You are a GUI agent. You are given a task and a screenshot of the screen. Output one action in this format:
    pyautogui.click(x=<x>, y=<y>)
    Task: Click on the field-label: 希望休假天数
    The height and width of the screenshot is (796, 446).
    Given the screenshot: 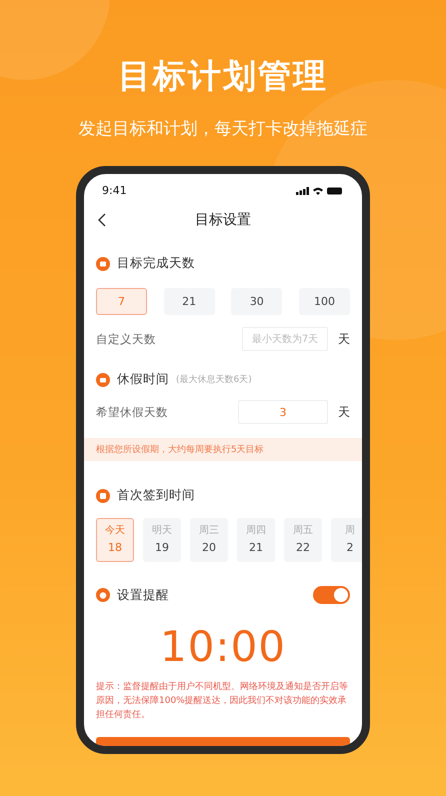 What is the action you would take?
    pyautogui.click(x=132, y=412)
    